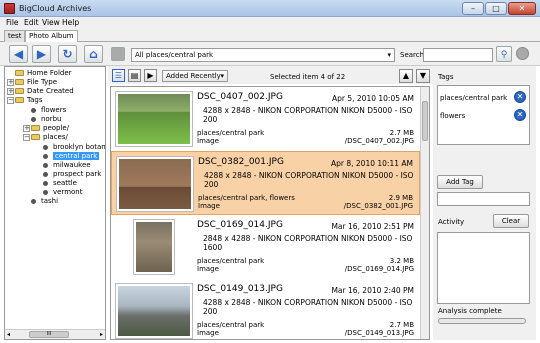 This screenshot has width=540, height=343. I want to click on tree-item-tags: Tags, so click(29, 100).